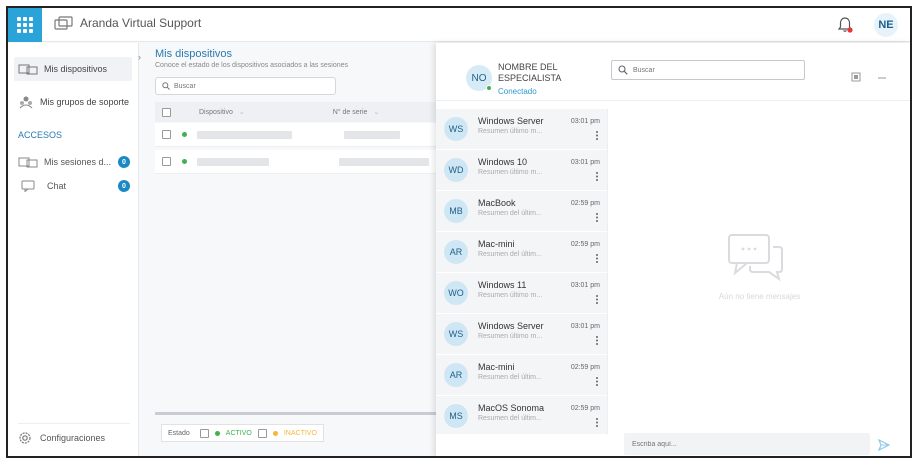 This screenshot has width=918, height=465. Describe the element at coordinates (25, 25) in the screenshot. I see `apps-menu-button` at that location.